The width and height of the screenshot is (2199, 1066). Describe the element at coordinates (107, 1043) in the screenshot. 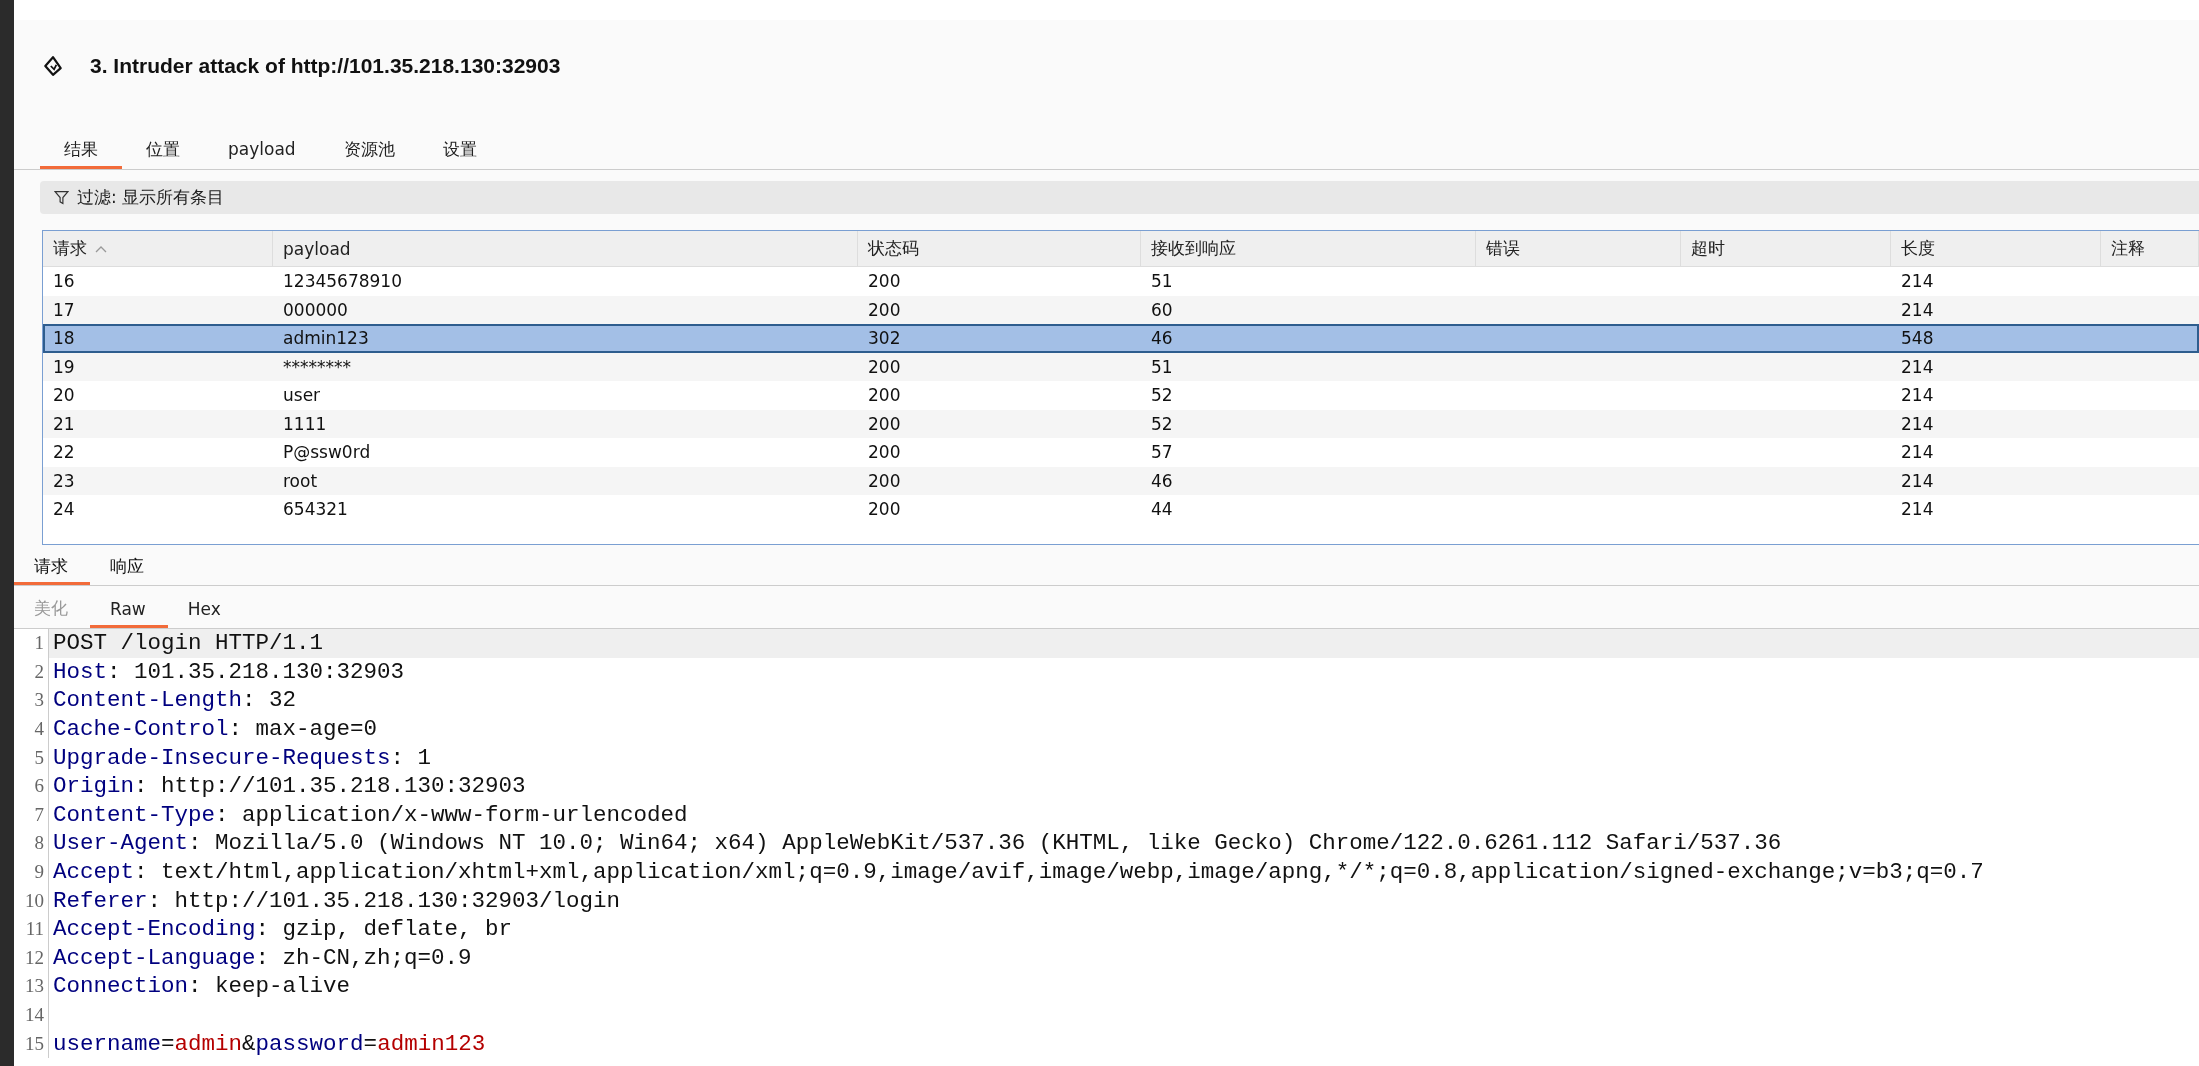

I see `param-name: username` at that location.